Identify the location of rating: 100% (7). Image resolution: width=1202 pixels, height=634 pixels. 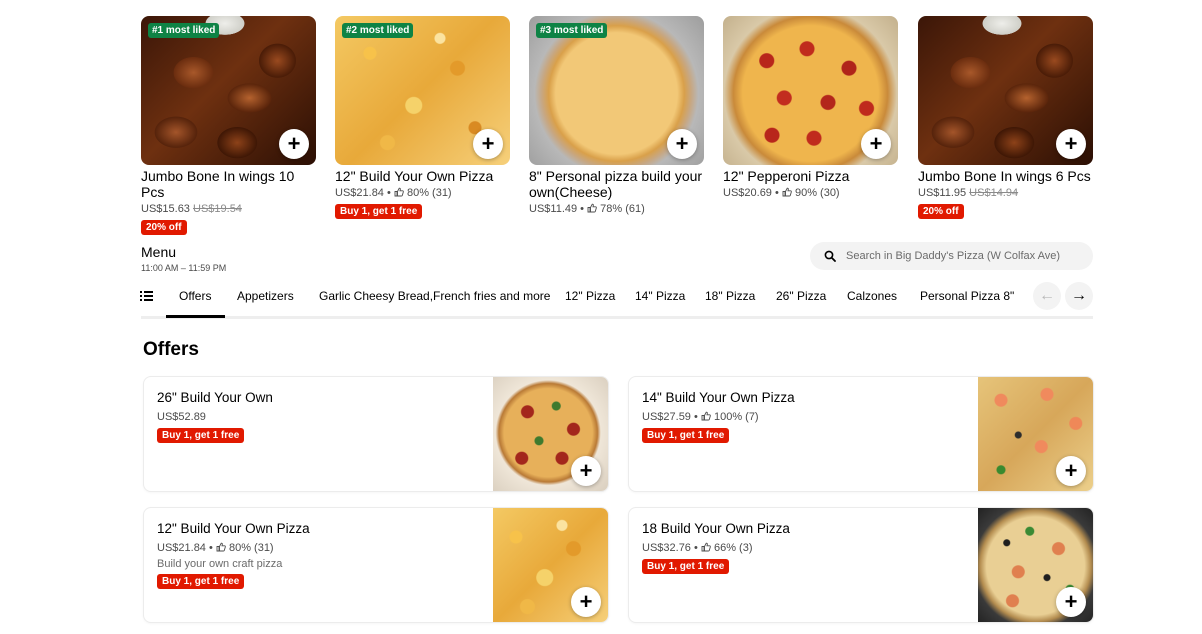
(734, 417).